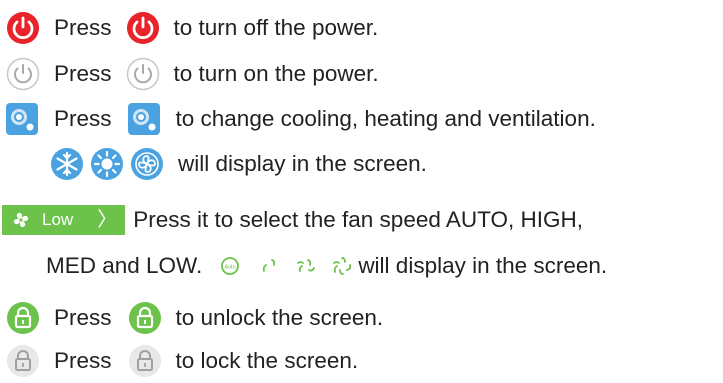 The width and height of the screenshot is (723, 383). Describe the element at coordinates (107, 164) in the screenshot. I see `sun-icon` at that location.